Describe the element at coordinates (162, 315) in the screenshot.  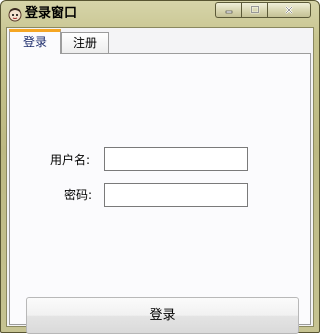
I see `login-button: 登录` at that location.